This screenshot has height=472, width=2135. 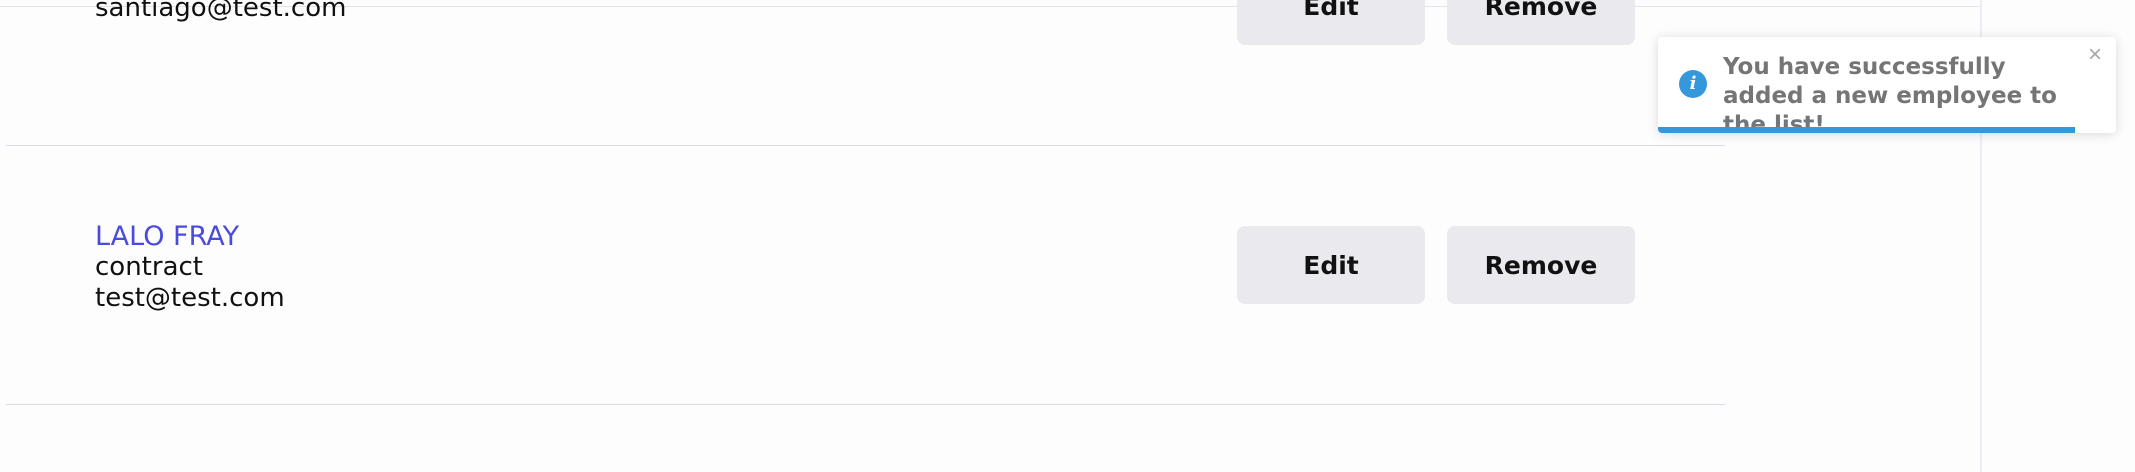 I want to click on employee-email: santiago@test.com, so click(x=221, y=11).